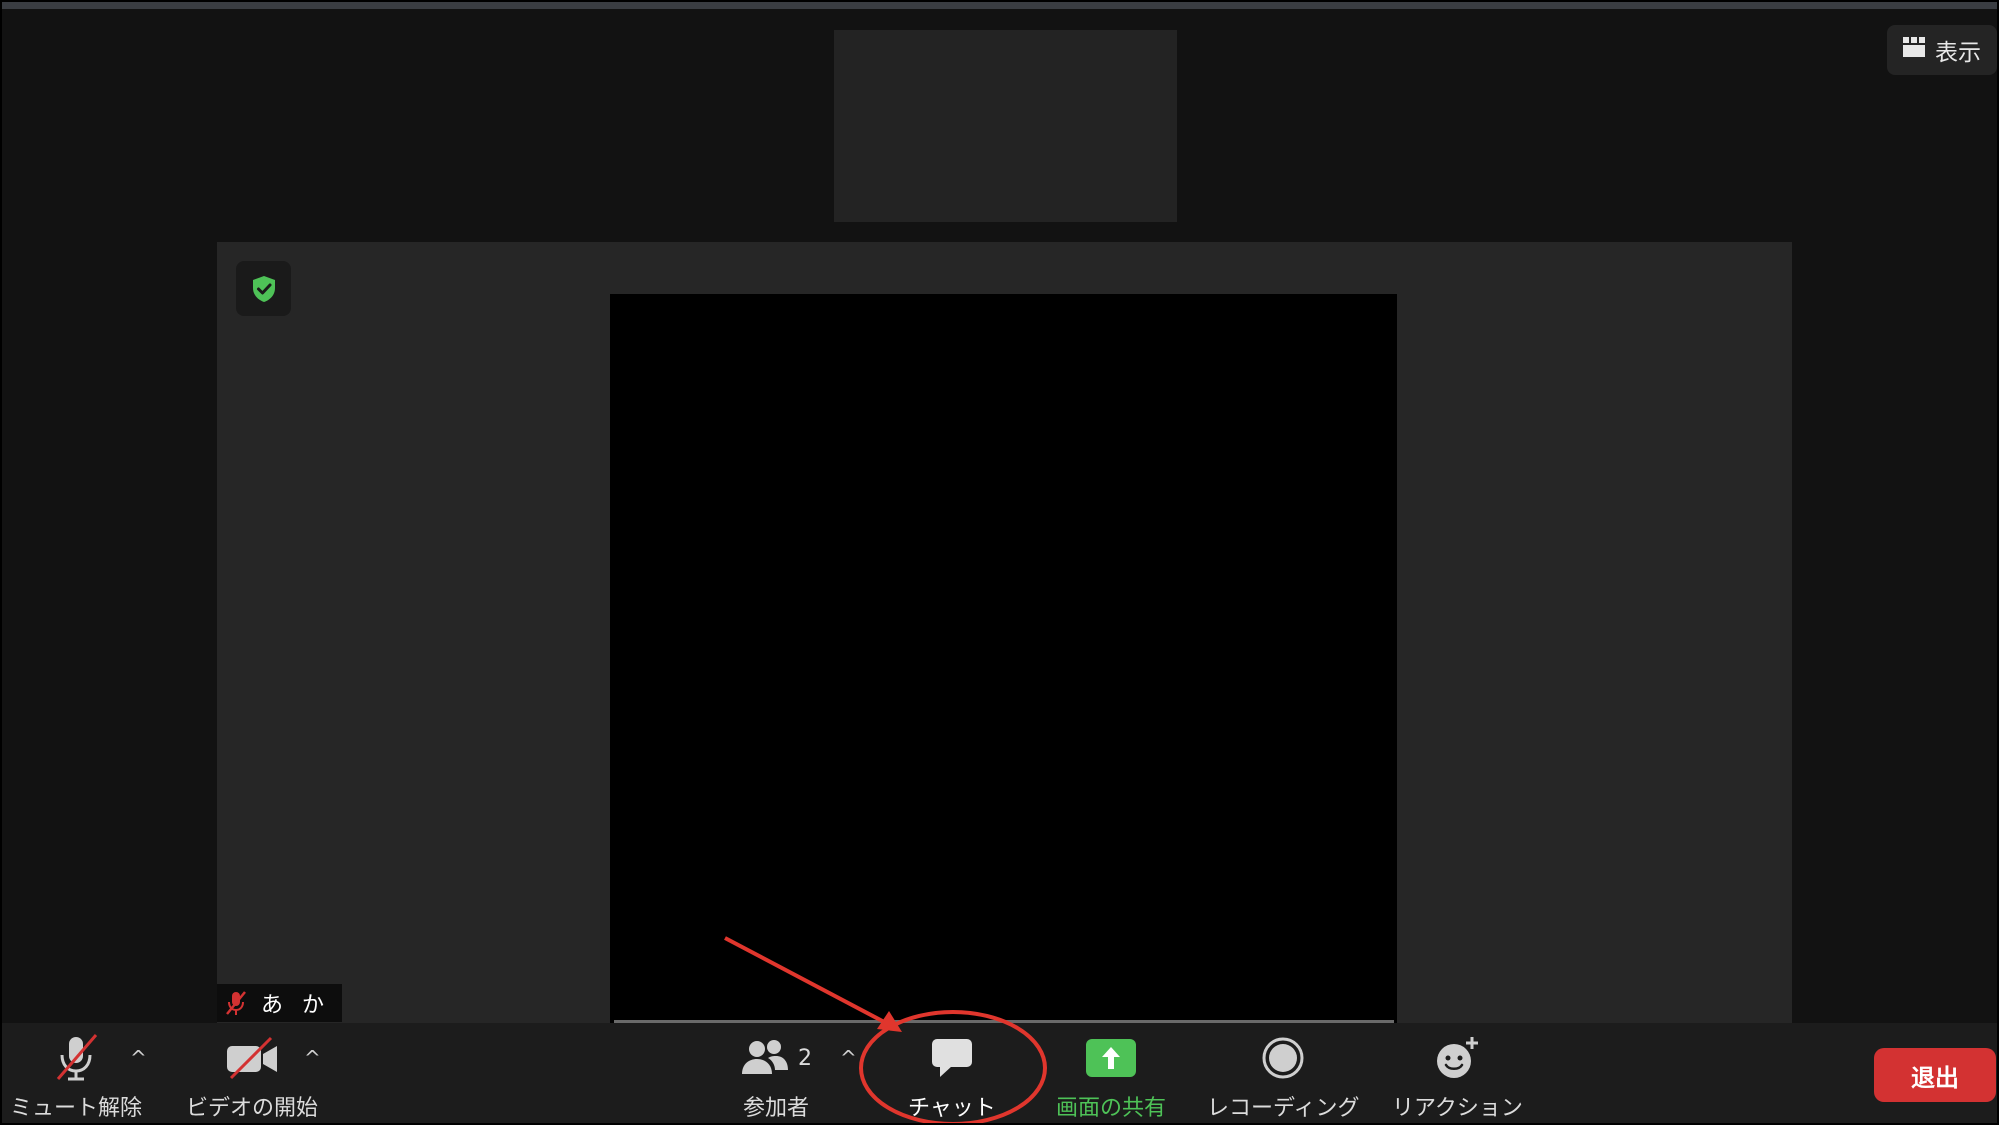 Image resolution: width=1999 pixels, height=1125 pixels. I want to click on shield-check-icon, so click(263, 288).